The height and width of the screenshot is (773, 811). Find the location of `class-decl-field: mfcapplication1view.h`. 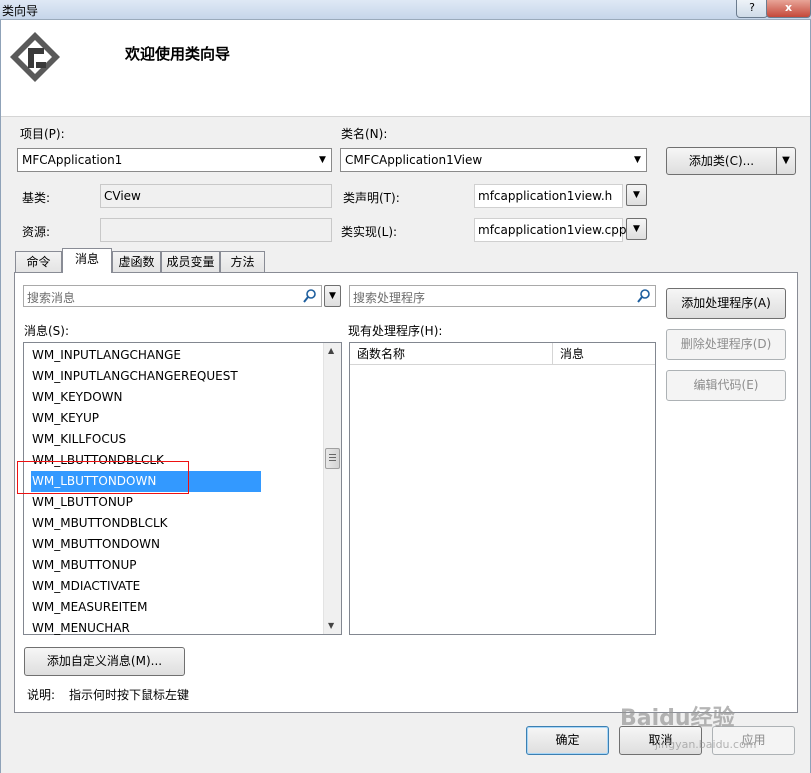

class-decl-field: mfcapplication1view.h is located at coordinates (548, 196).